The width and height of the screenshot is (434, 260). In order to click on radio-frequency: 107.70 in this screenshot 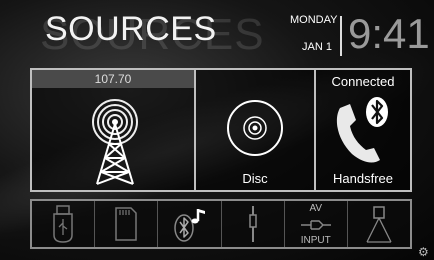, I will do `click(113, 79)`.